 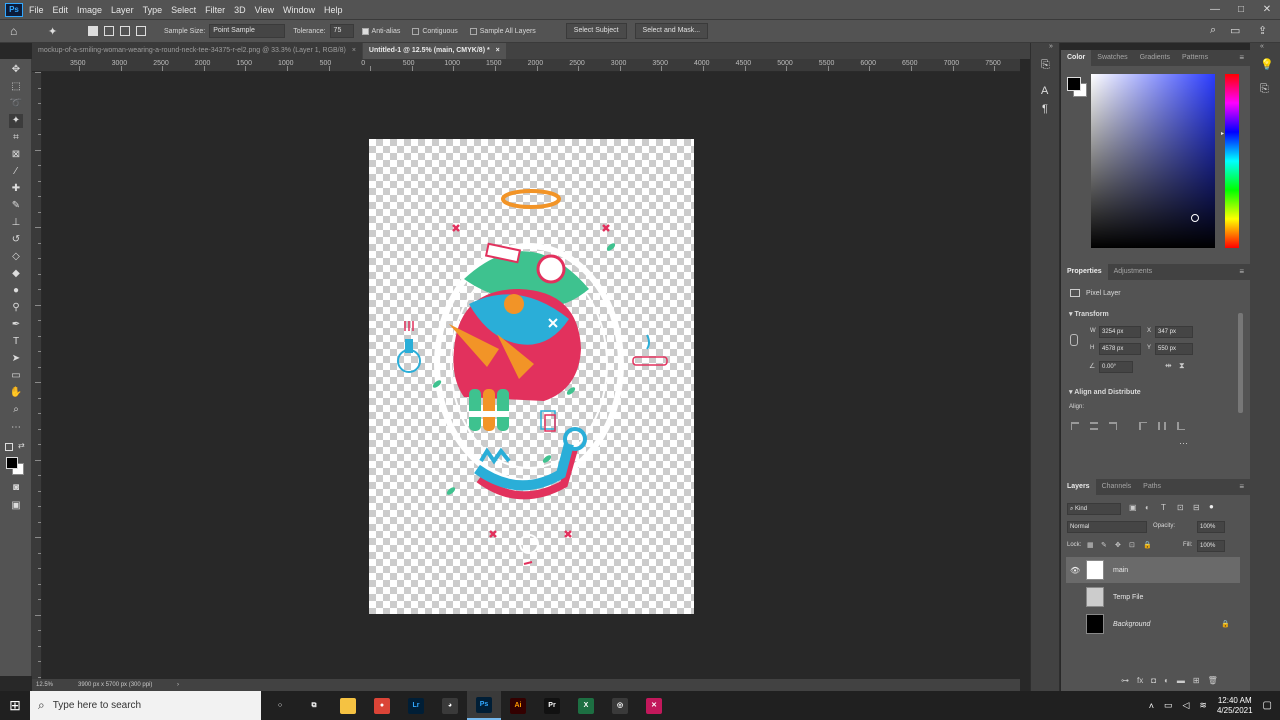 I want to click on foreground-color-swatch, so click(x=12, y=463).